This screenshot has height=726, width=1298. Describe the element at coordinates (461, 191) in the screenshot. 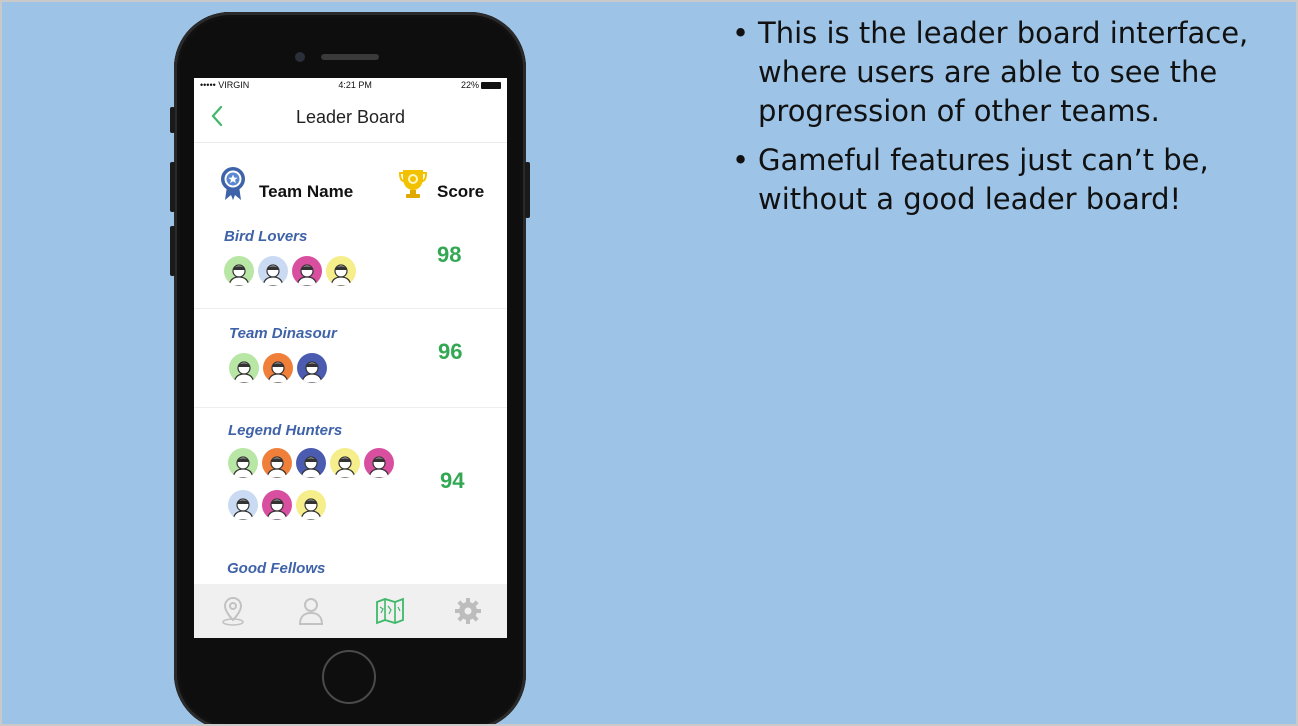

I see `score-column-label: Score` at that location.